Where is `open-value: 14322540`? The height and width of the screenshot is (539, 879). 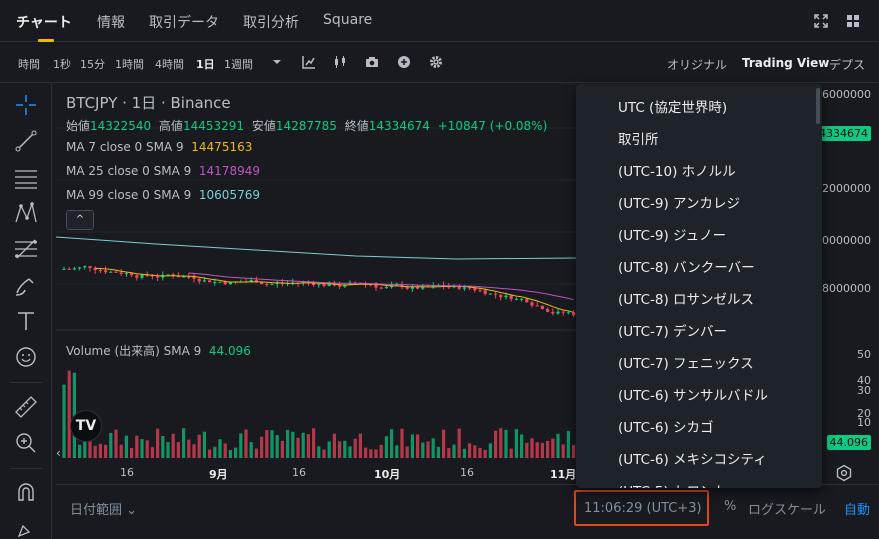 open-value: 14322540 is located at coordinates (121, 126).